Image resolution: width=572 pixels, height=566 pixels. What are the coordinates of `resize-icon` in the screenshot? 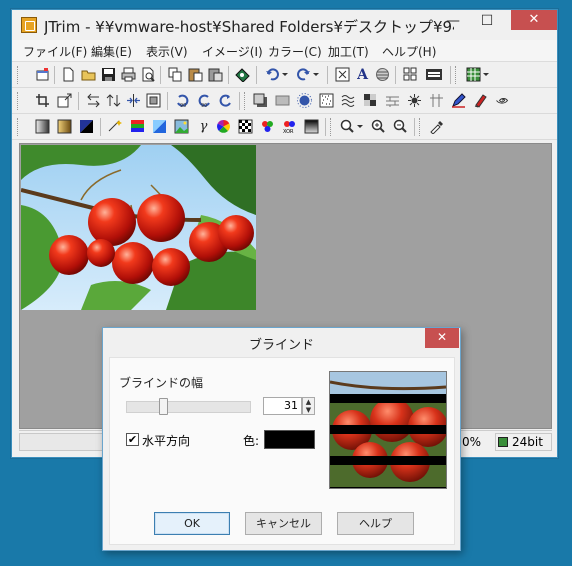 It's located at (64, 100).